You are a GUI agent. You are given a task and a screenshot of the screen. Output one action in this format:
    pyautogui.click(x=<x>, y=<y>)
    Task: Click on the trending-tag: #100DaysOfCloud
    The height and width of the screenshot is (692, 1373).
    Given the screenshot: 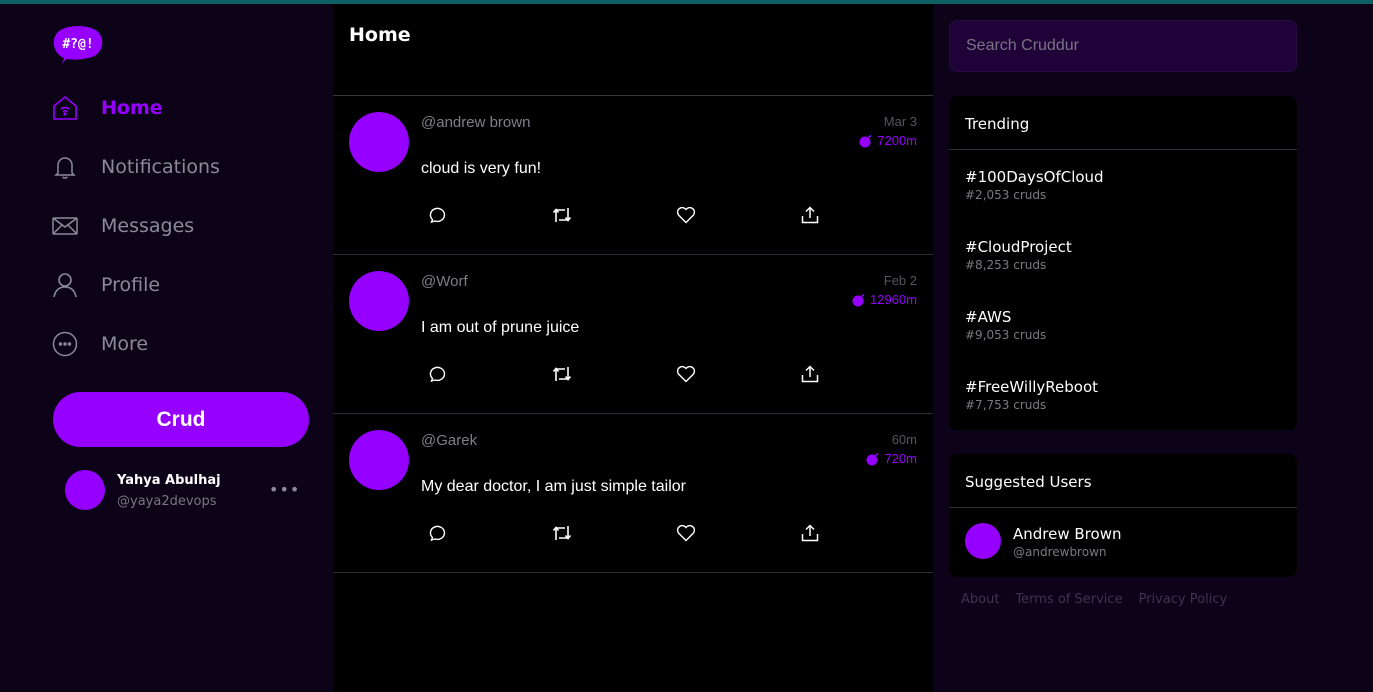 What is the action you would take?
    pyautogui.click(x=1034, y=177)
    